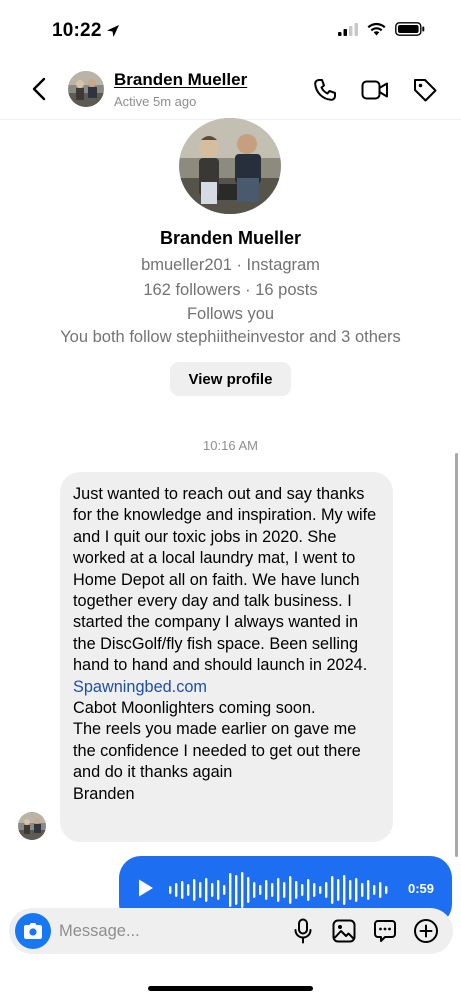  What do you see at coordinates (420, 888) in the screenshot?
I see `voice-duration: 0:59` at bounding box center [420, 888].